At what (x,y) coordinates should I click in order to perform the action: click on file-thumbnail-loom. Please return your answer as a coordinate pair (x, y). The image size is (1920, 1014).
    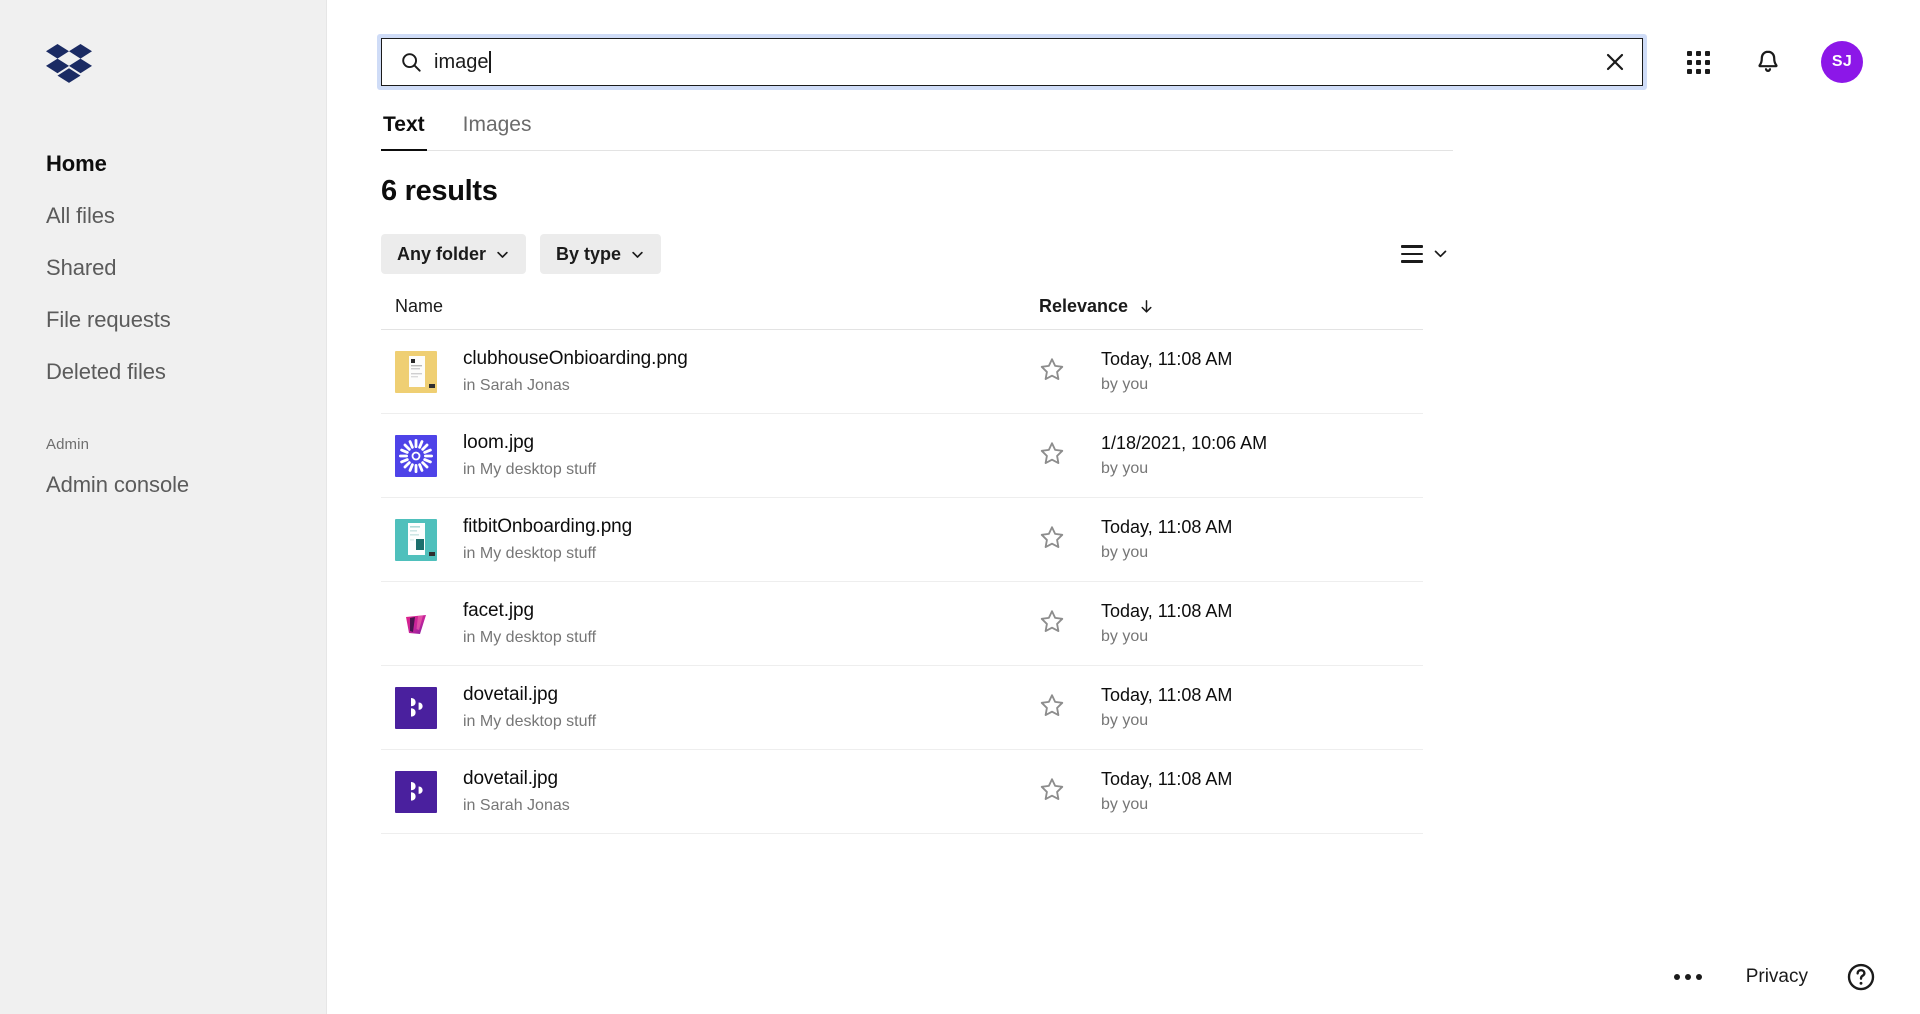
    Looking at the image, I should click on (416, 455).